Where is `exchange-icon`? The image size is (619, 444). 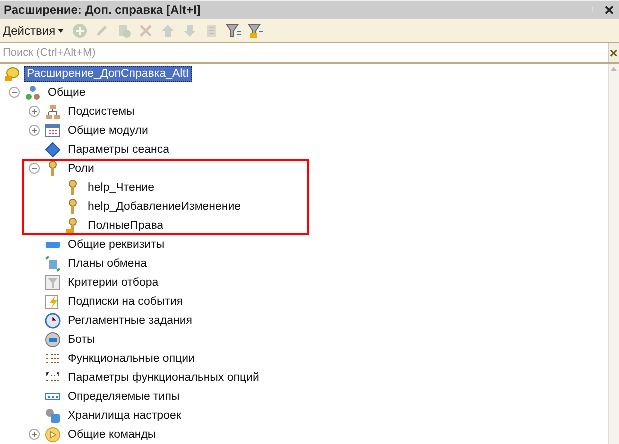
exchange-icon is located at coordinates (53, 264).